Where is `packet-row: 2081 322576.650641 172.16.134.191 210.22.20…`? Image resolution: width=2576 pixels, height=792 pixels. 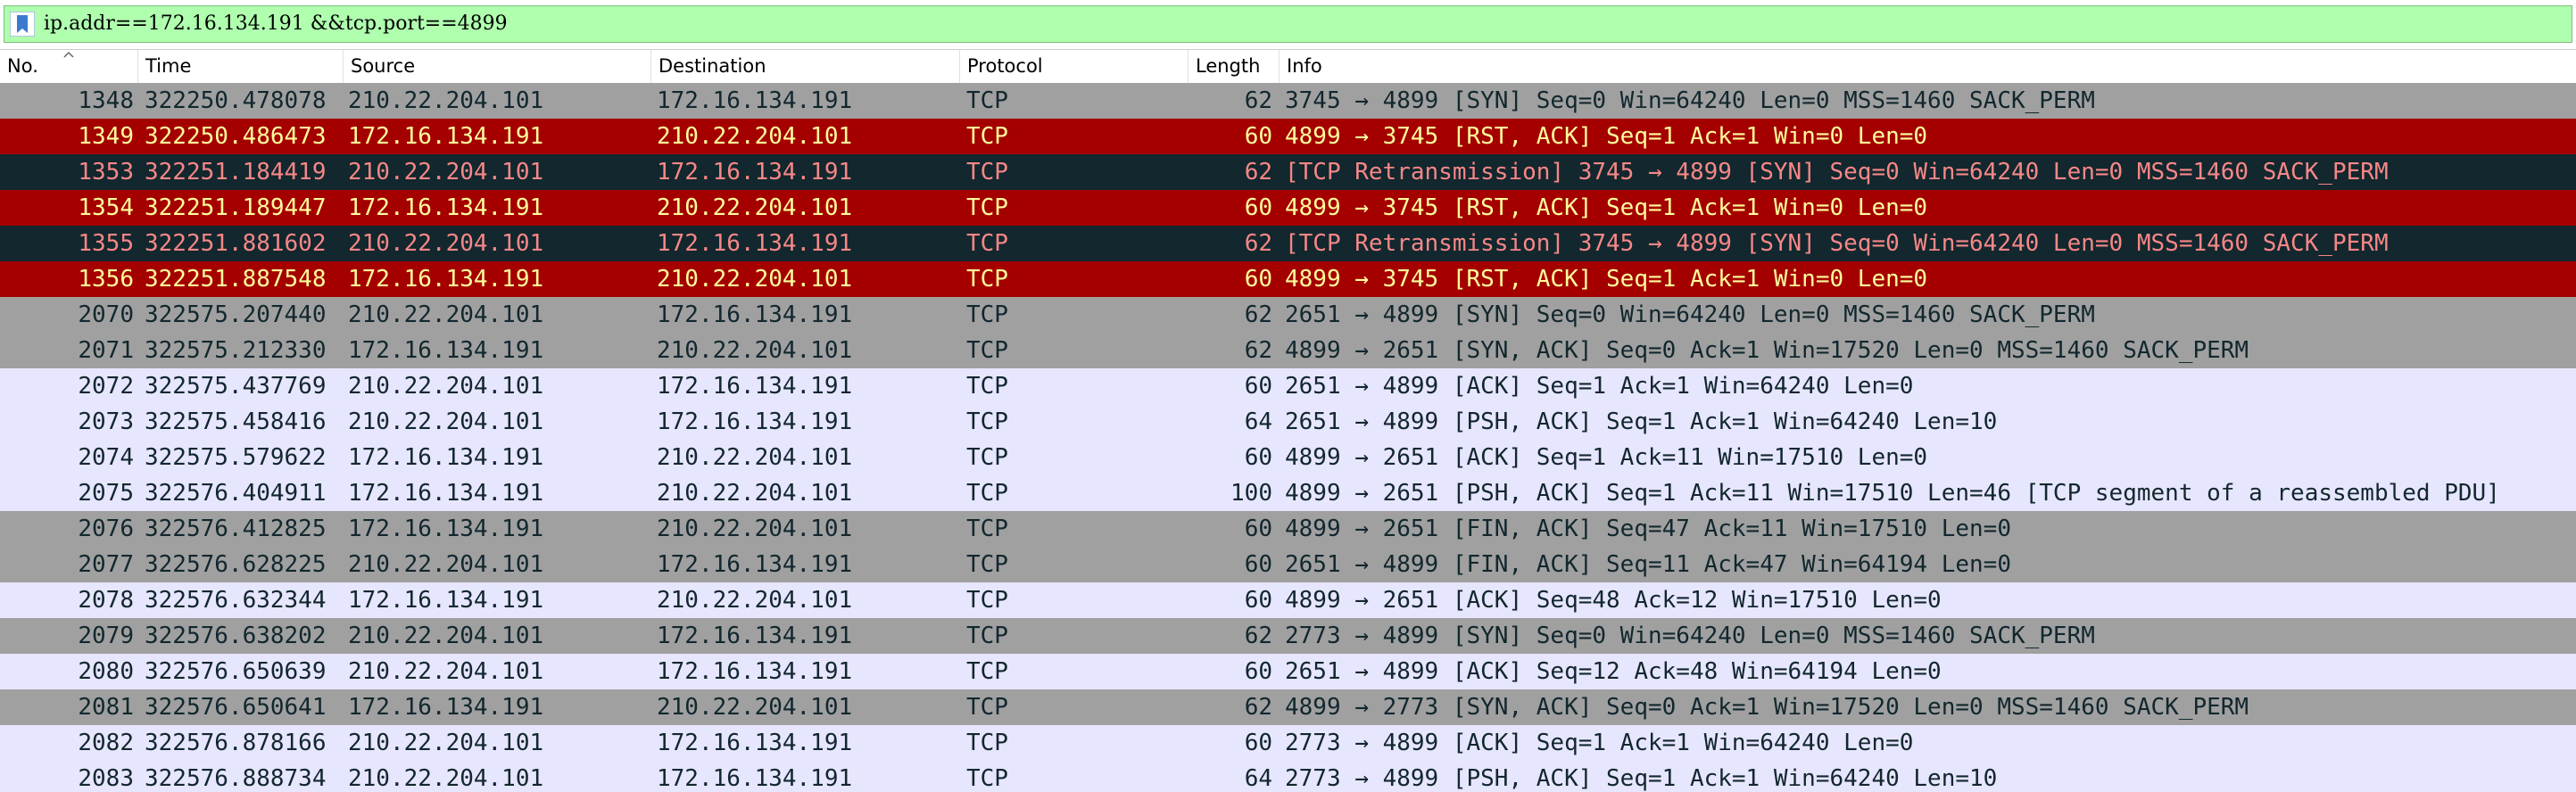 packet-row: 2081 322576.650641 172.16.134.191 210.22.20… is located at coordinates (1288, 707).